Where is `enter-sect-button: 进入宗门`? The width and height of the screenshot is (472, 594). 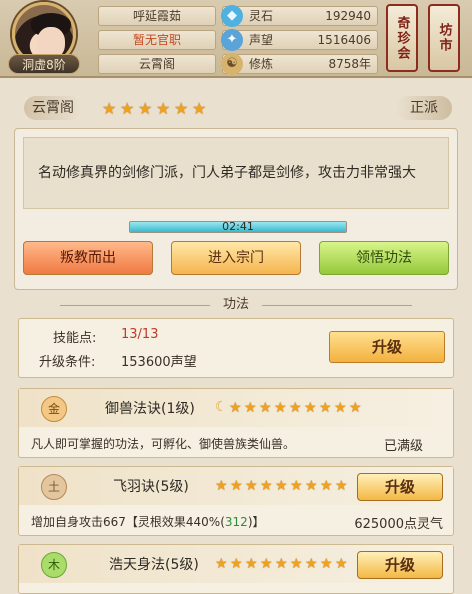
enter-sect-button: 进入宗门 is located at coordinates (236, 258).